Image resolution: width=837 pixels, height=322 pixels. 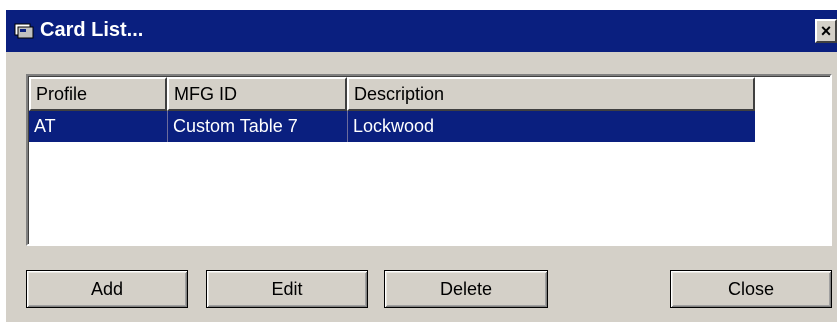 I want to click on cell-mfg-id: Custom Table 7, so click(x=257, y=126).